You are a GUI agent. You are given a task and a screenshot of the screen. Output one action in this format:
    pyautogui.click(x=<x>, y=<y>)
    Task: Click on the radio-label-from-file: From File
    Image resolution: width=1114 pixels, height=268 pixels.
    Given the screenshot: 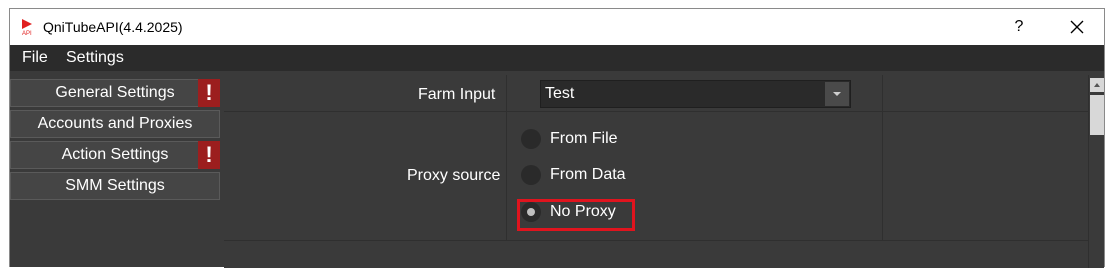 What is the action you would take?
    pyautogui.click(x=584, y=139)
    